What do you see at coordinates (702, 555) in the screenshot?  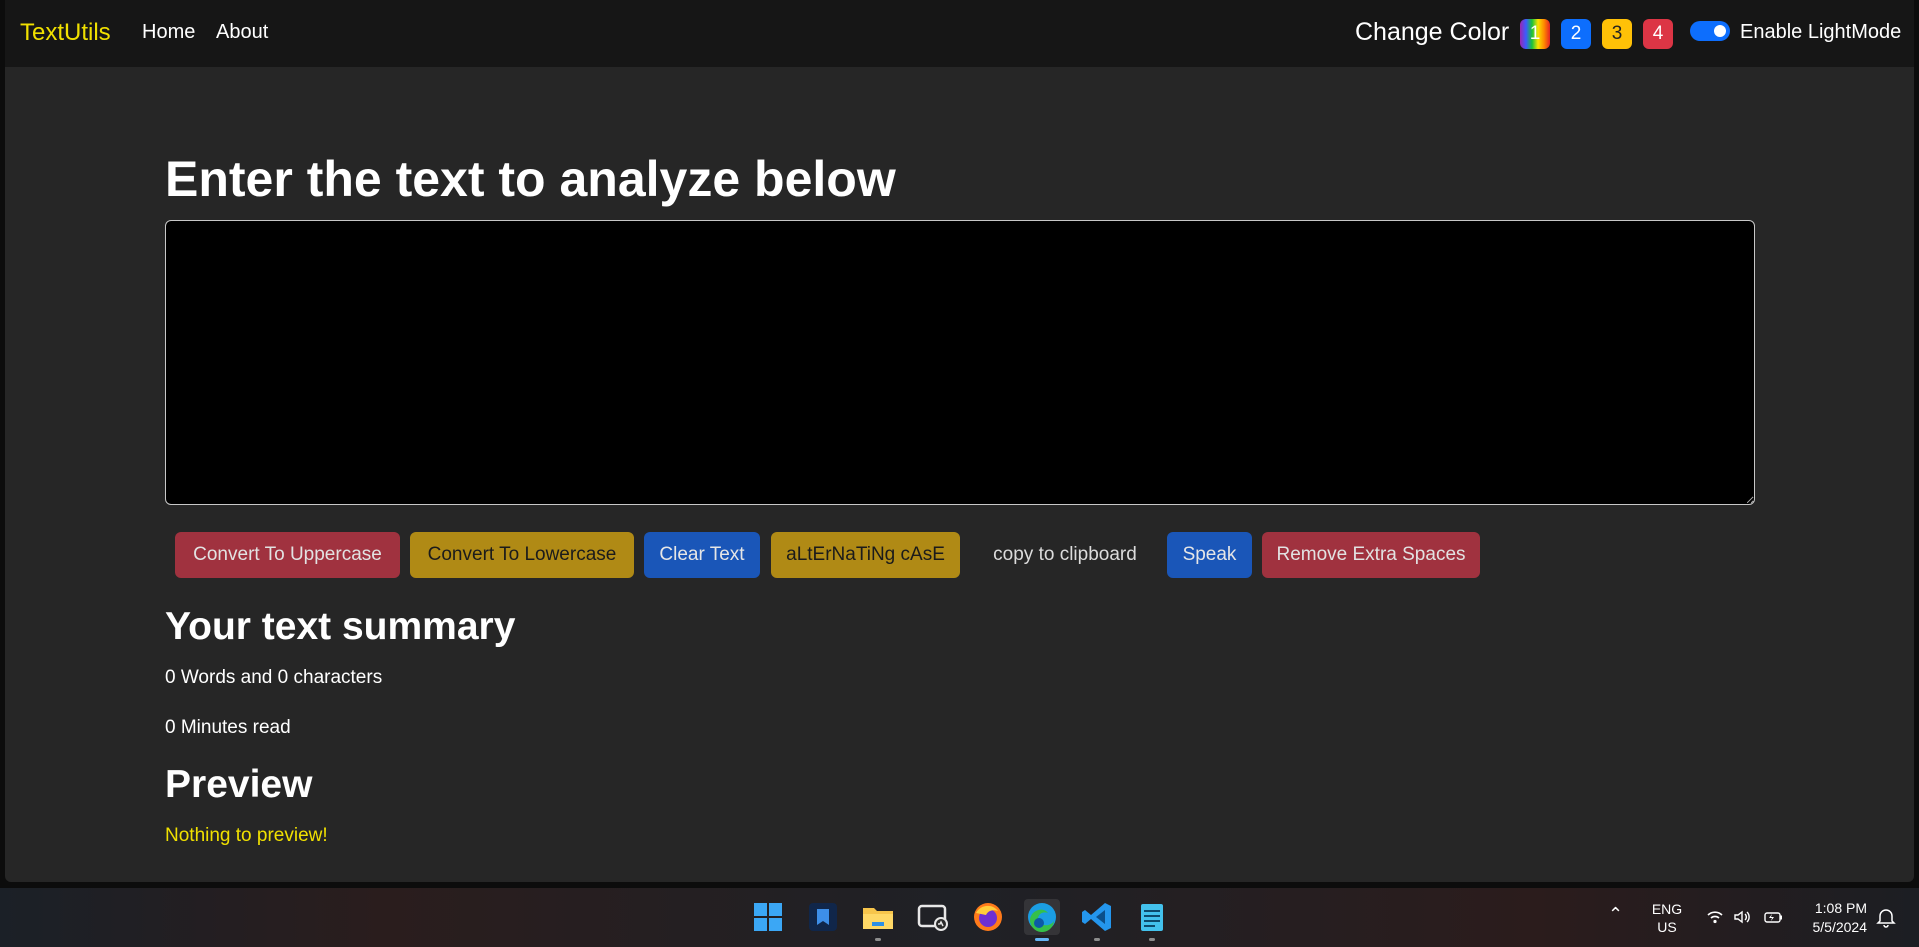 I see `clear-text-button: Clear Text` at bounding box center [702, 555].